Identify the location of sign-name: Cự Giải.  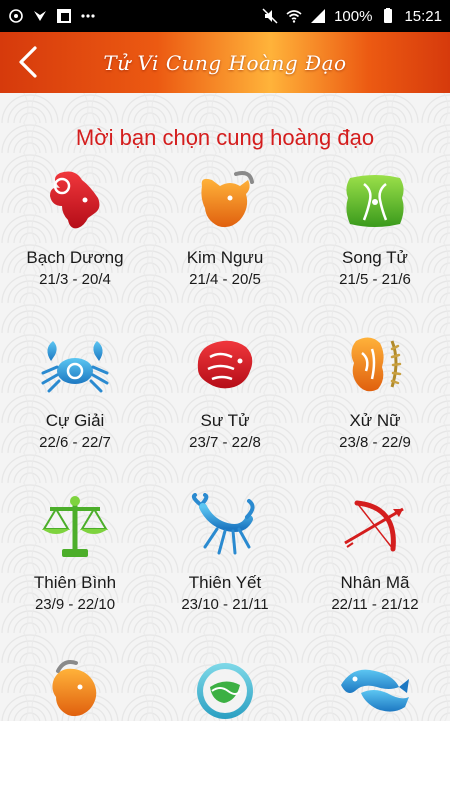
(75, 420).